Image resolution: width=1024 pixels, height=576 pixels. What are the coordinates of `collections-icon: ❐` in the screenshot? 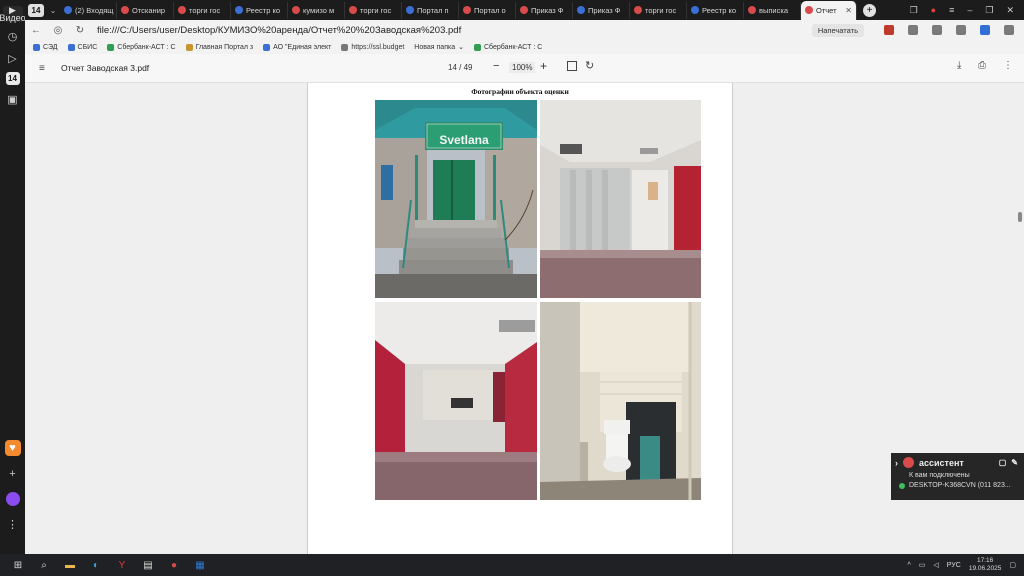 It's located at (914, 10).